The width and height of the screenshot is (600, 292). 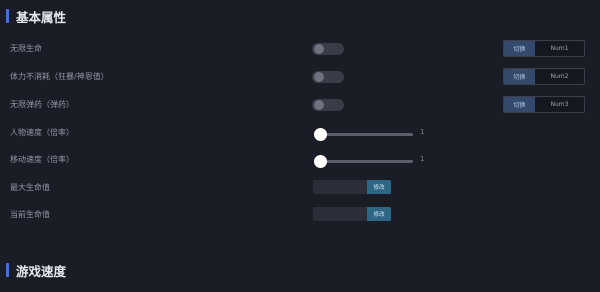 I want to click on infinite-life-toggle, so click(x=328, y=49).